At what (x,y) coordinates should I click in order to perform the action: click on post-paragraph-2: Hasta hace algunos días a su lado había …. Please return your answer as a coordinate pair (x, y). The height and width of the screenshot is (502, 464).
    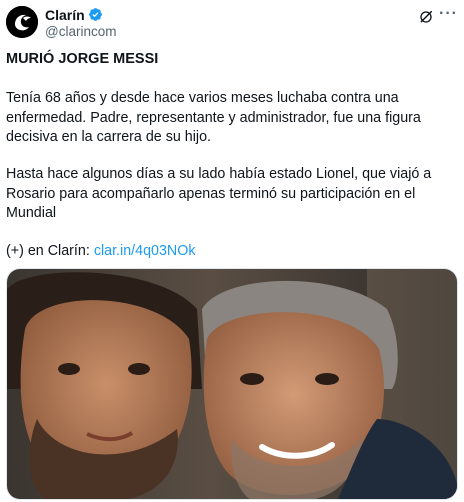
    Looking at the image, I should click on (219, 193).